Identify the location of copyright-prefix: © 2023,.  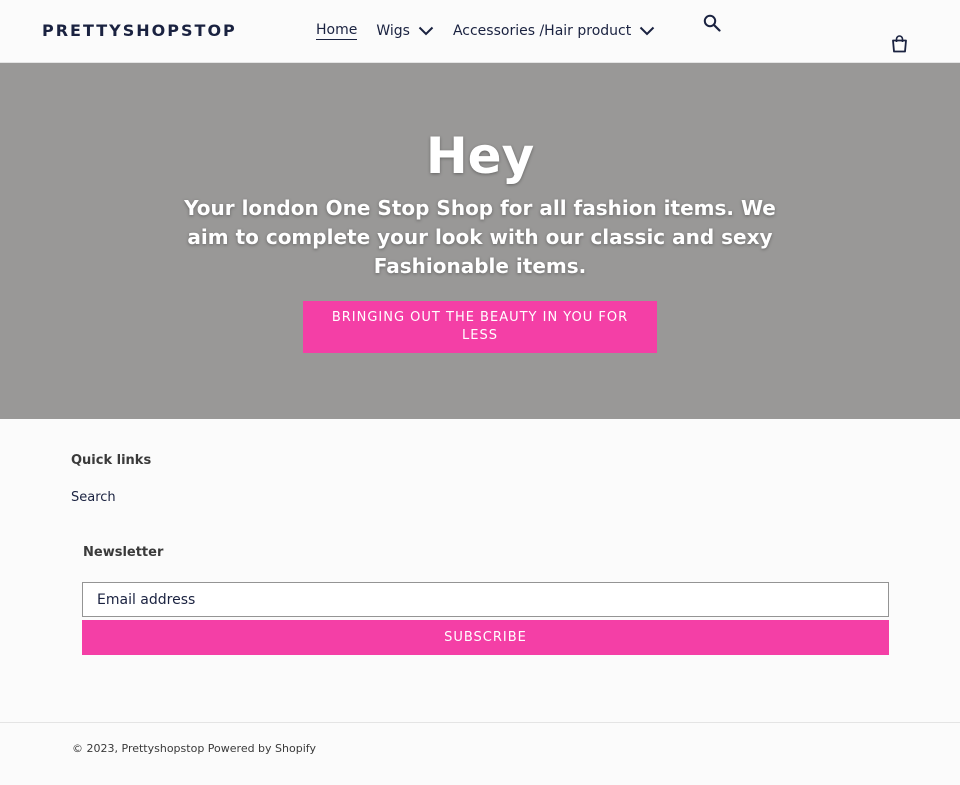
(95, 748).